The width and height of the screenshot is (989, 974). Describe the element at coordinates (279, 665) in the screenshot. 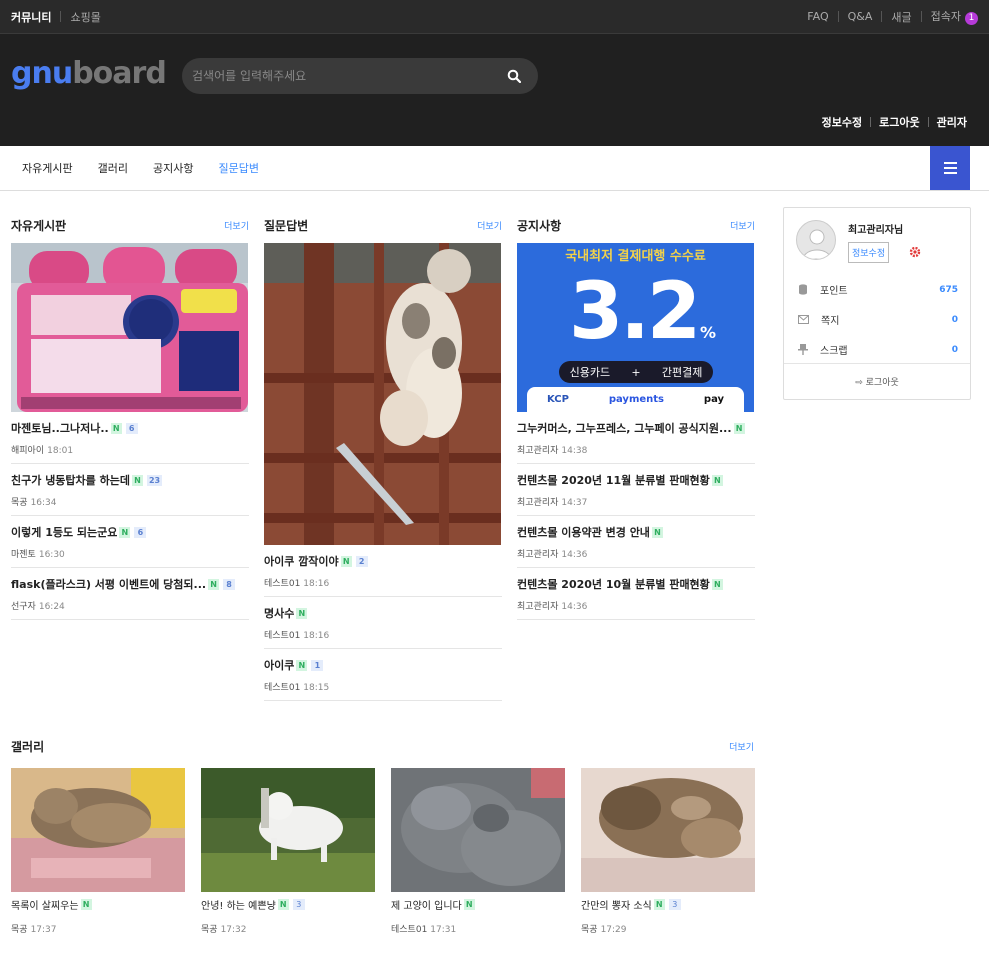

I see `post-title: 아이쿠` at that location.